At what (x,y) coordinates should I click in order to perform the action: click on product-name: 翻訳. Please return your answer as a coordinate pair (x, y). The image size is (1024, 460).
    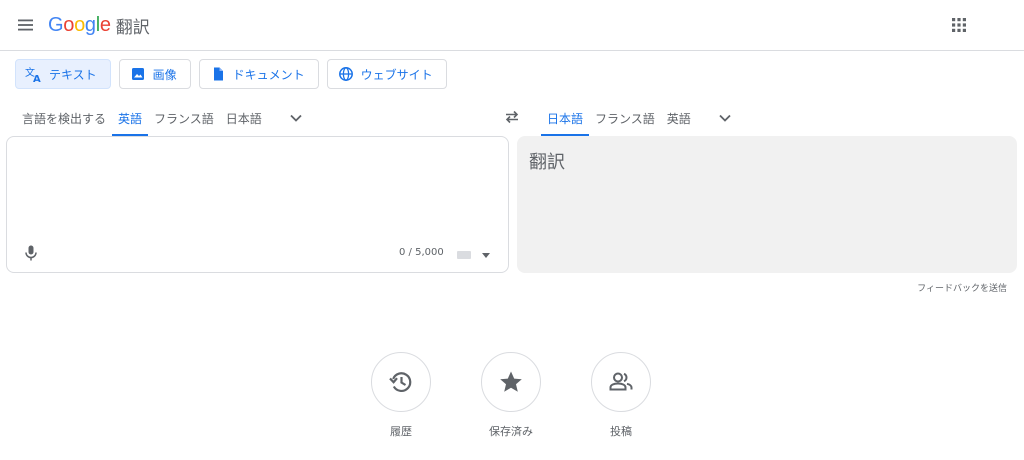
    Looking at the image, I should click on (132, 27).